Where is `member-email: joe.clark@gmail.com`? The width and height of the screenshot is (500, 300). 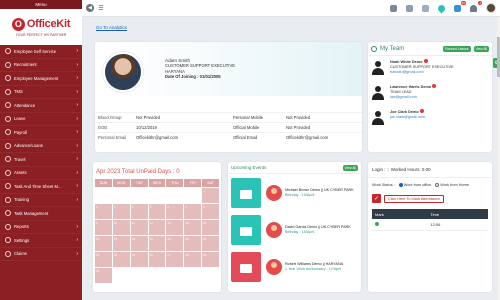
member-email: joe.clark@gmail.com is located at coordinates (407, 117).